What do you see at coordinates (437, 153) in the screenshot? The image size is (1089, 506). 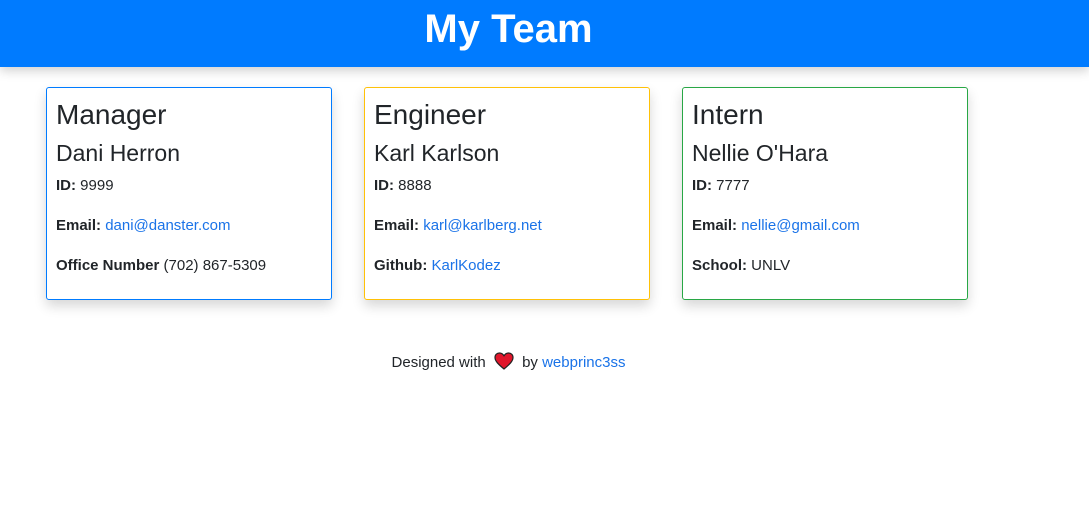 I see `card-name: Karl Karlson` at bounding box center [437, 153].